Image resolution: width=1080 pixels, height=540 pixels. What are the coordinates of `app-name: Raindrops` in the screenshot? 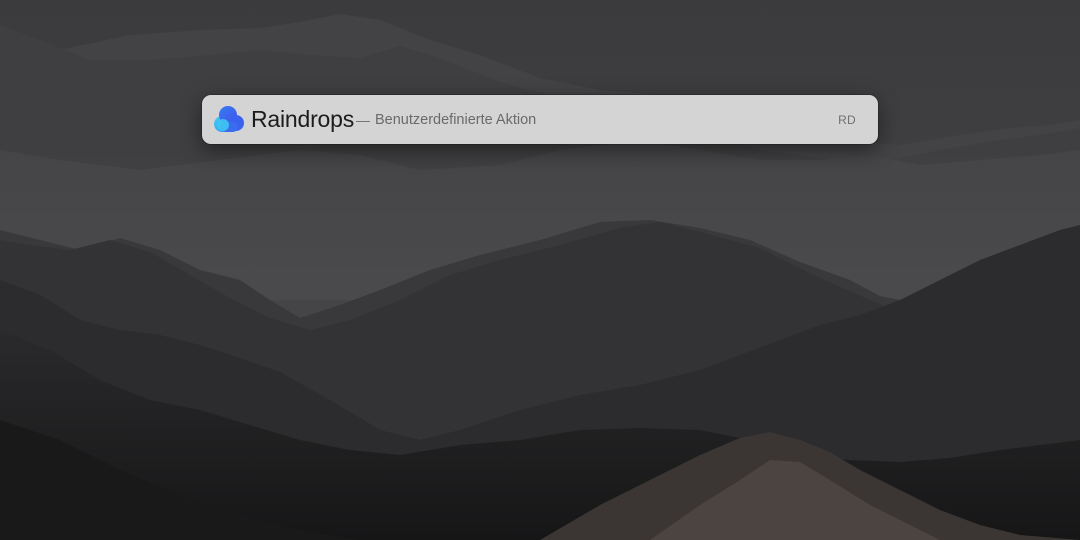 It's located at (303, 119).